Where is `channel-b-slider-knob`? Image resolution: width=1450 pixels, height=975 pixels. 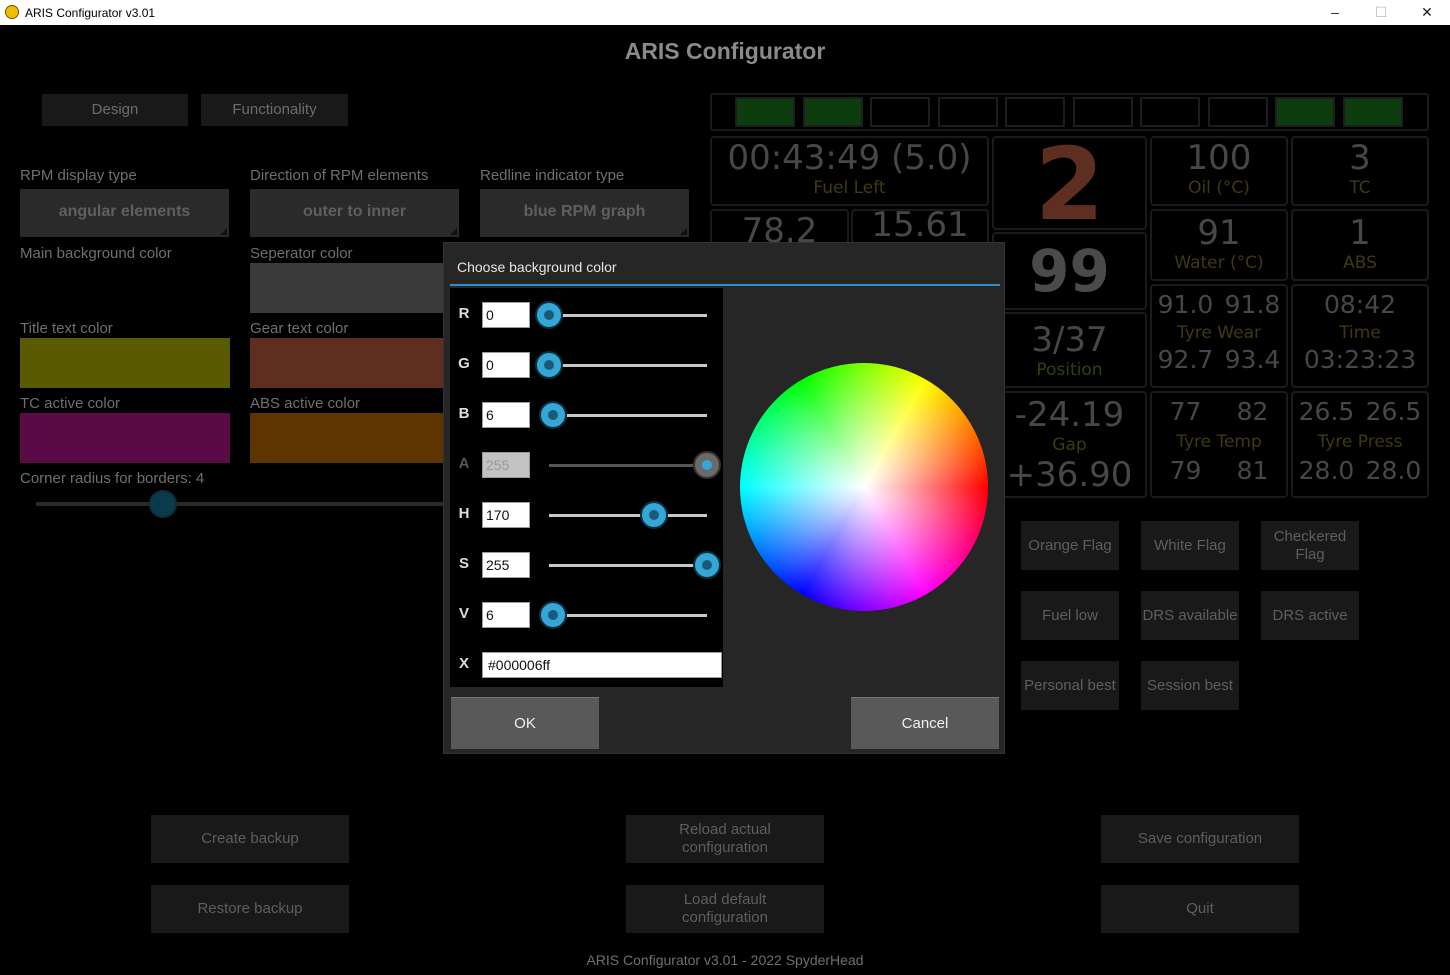
channel-b-slider-knob is located at coordinates (552, 415).